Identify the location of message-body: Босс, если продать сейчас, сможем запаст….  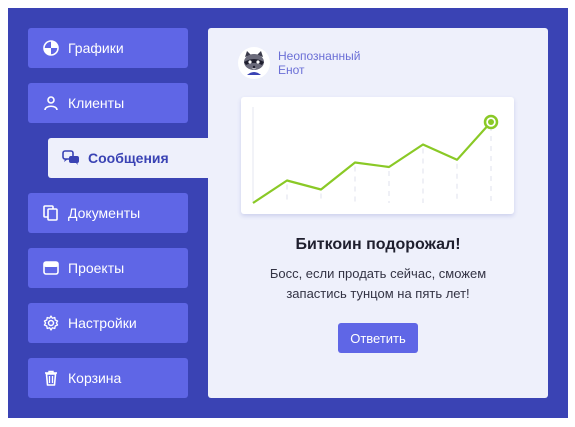
(378, 283).